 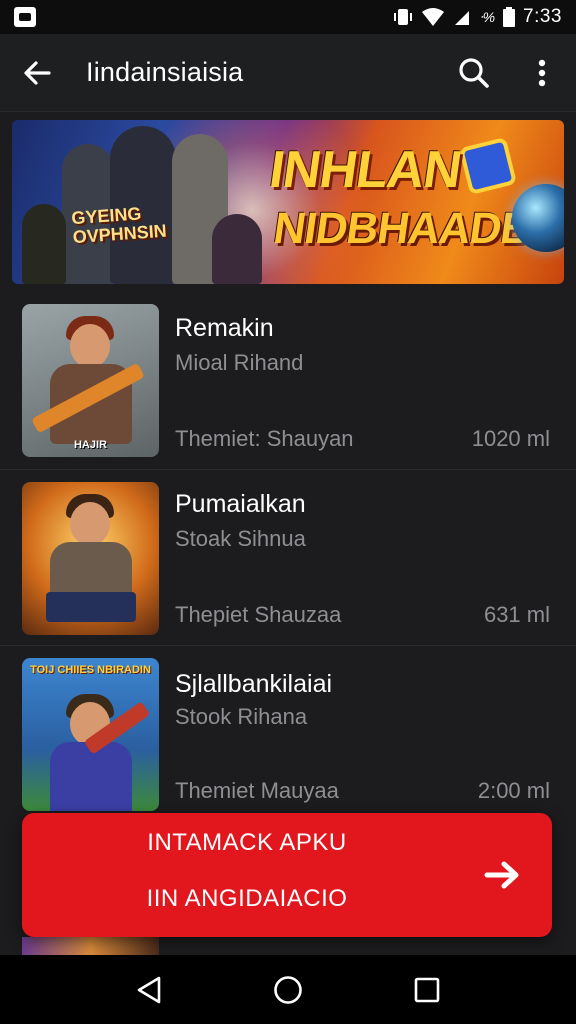 What do you see at coordinates (504, 877) in the screenshot?
I see `arrow-right-icon` at bounding box center [504, 877].